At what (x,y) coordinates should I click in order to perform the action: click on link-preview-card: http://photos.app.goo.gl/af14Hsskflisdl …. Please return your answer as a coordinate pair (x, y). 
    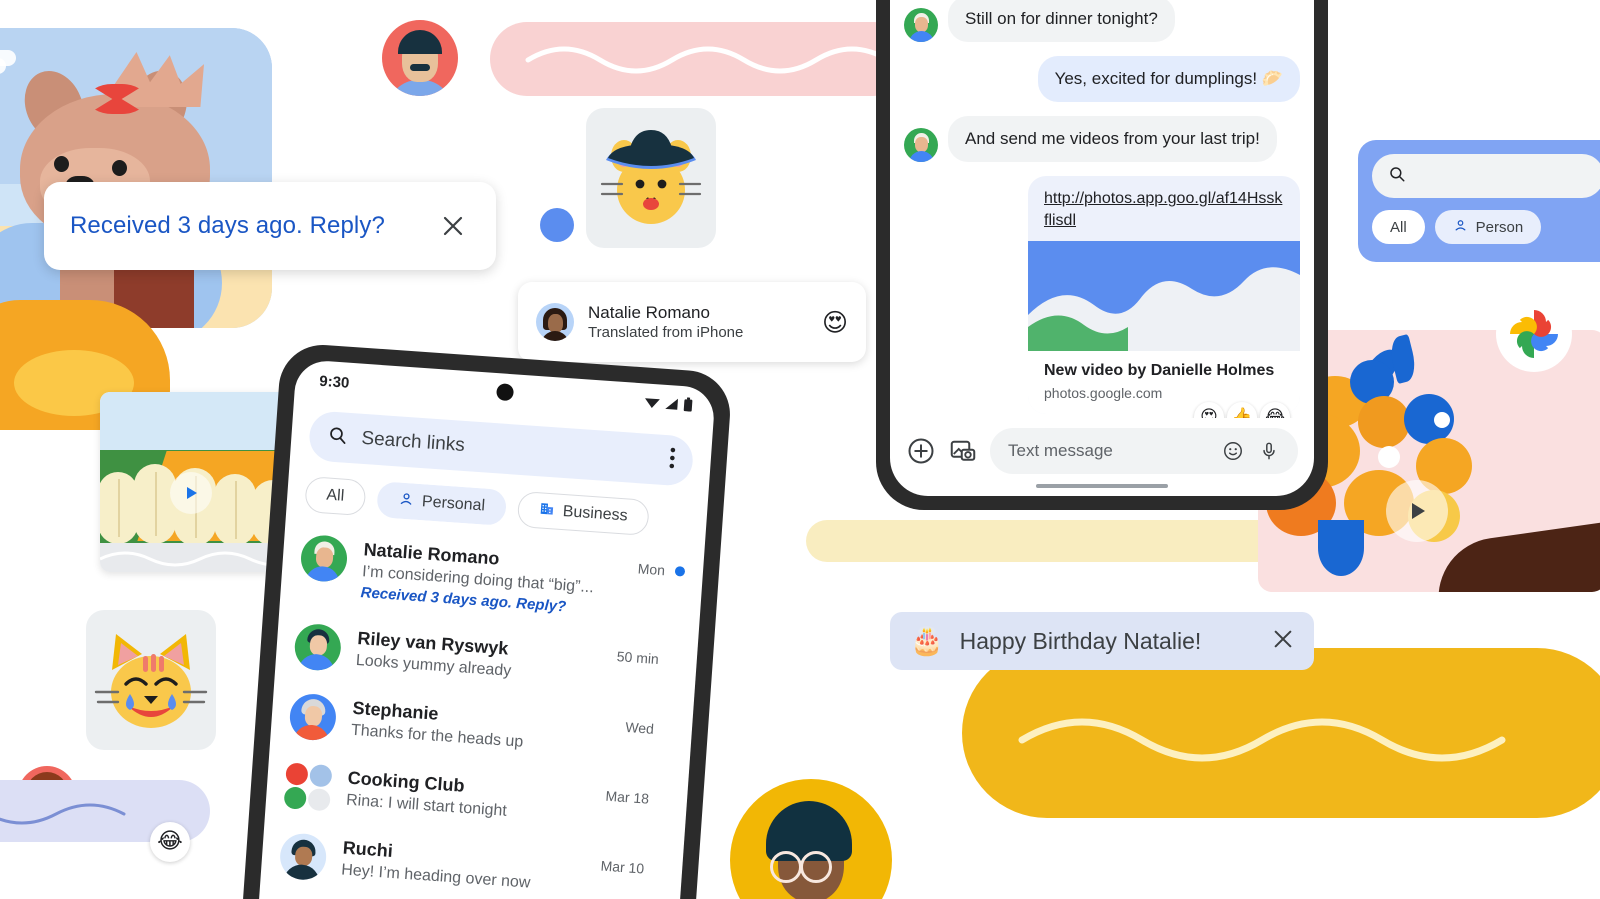
    Looking at the image, I should click on (1164, 295).